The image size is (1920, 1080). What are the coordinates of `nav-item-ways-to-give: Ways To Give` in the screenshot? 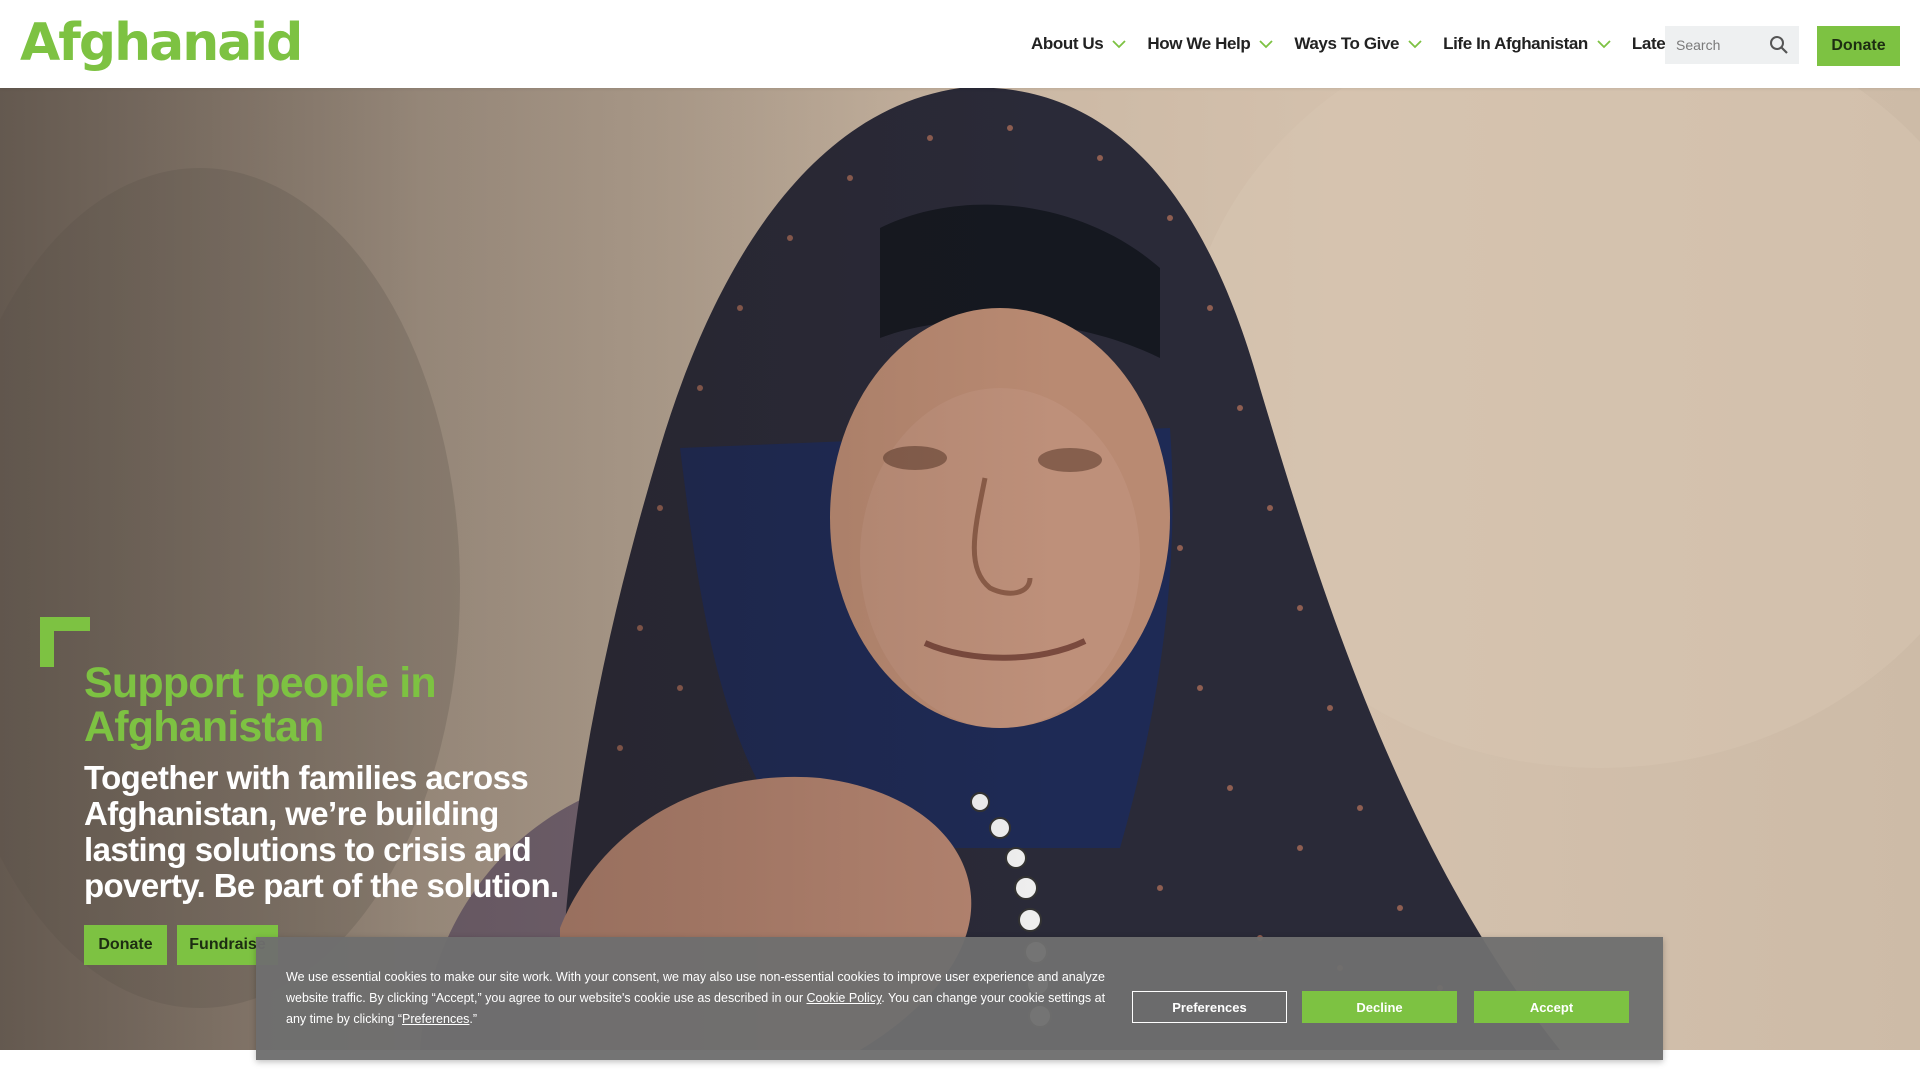 It's located at (1358, 44).